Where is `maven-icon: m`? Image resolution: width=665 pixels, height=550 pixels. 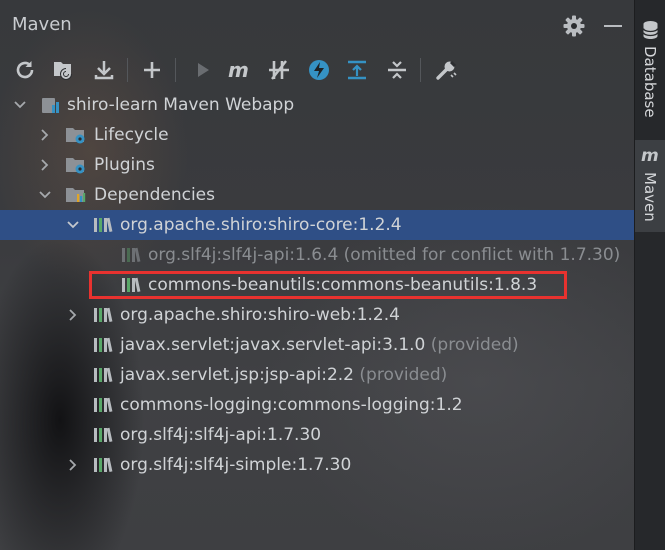
maven-icon: m is located at coordinates (650, 155).